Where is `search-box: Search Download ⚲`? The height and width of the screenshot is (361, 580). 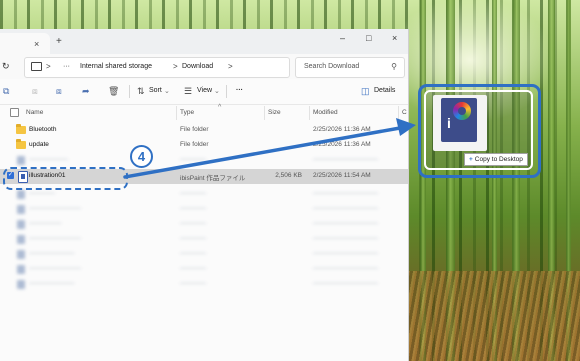
search-box: Search Download ⚲ is located at coordinates (350, 67).